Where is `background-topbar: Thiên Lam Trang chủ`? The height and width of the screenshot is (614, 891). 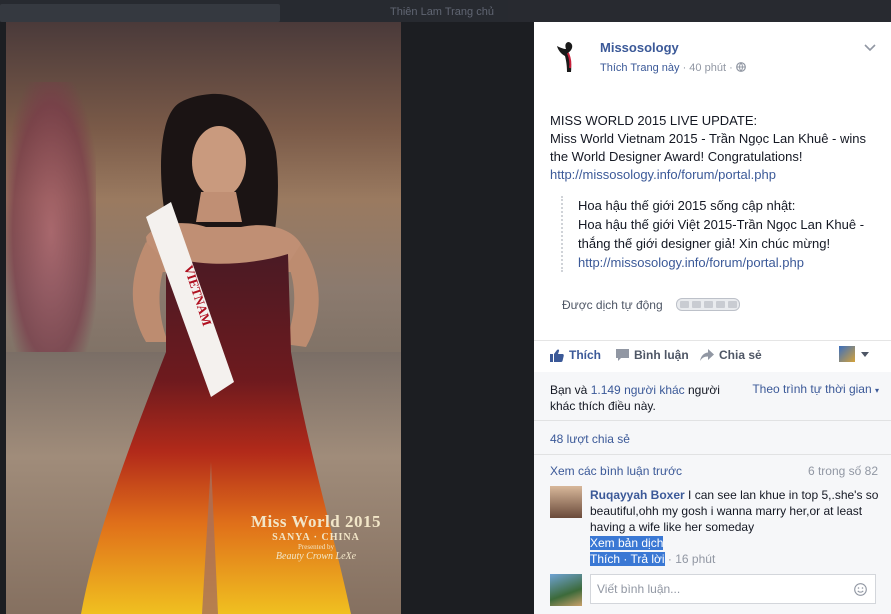
background-topbar: Thiên Lam Trang chủ is located at coordinates (445, 11).